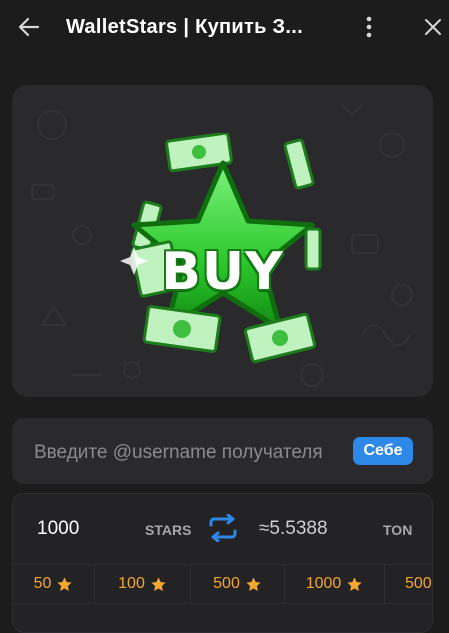 The width and height of the screenshot is (449, 633). I want to click on from-currency-label: STARS, so click(168, 530).